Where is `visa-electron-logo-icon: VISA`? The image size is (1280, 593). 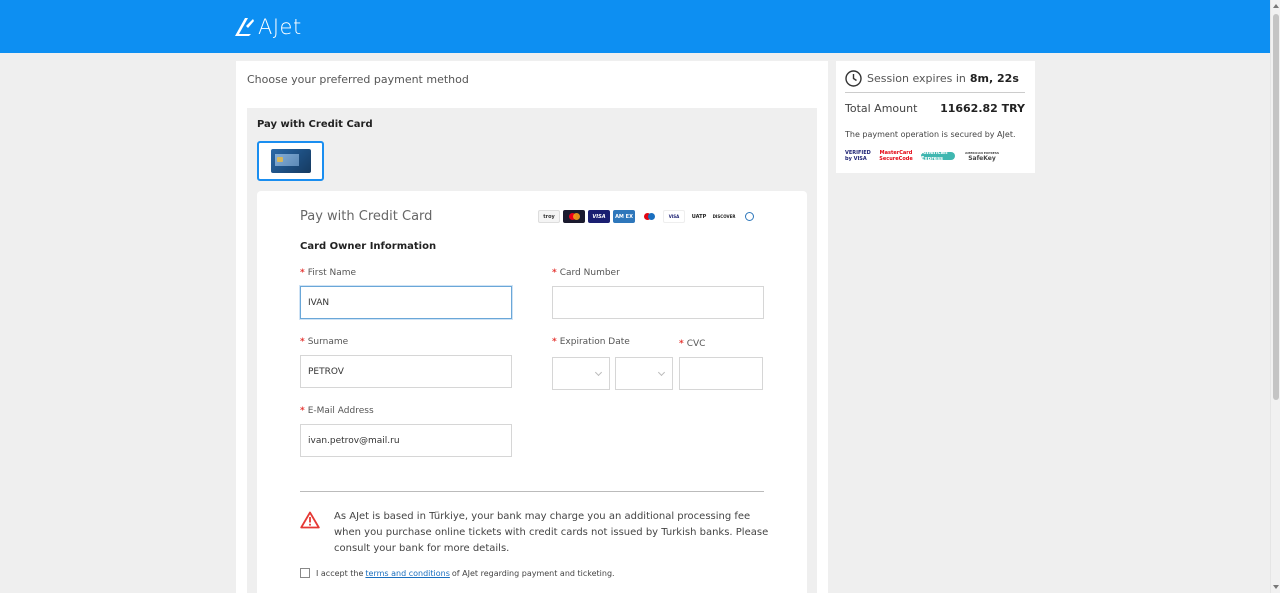
visa-electron-logo-icon: VISA is located at coordinates (674, 216).